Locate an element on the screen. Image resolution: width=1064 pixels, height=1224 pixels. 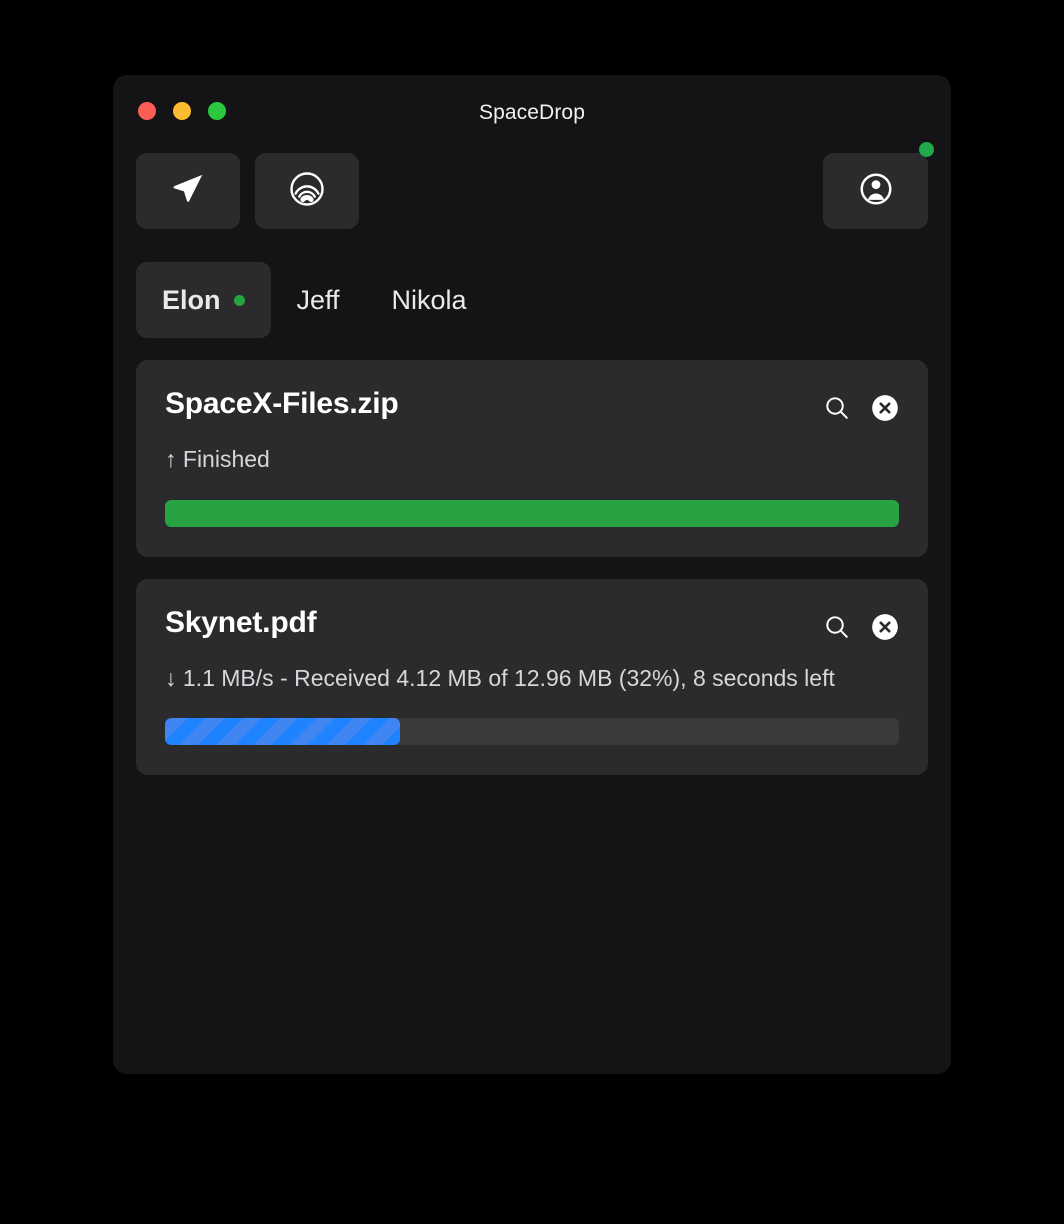
transfer-status: ↑ Finished is located at coordinates (217, 459).